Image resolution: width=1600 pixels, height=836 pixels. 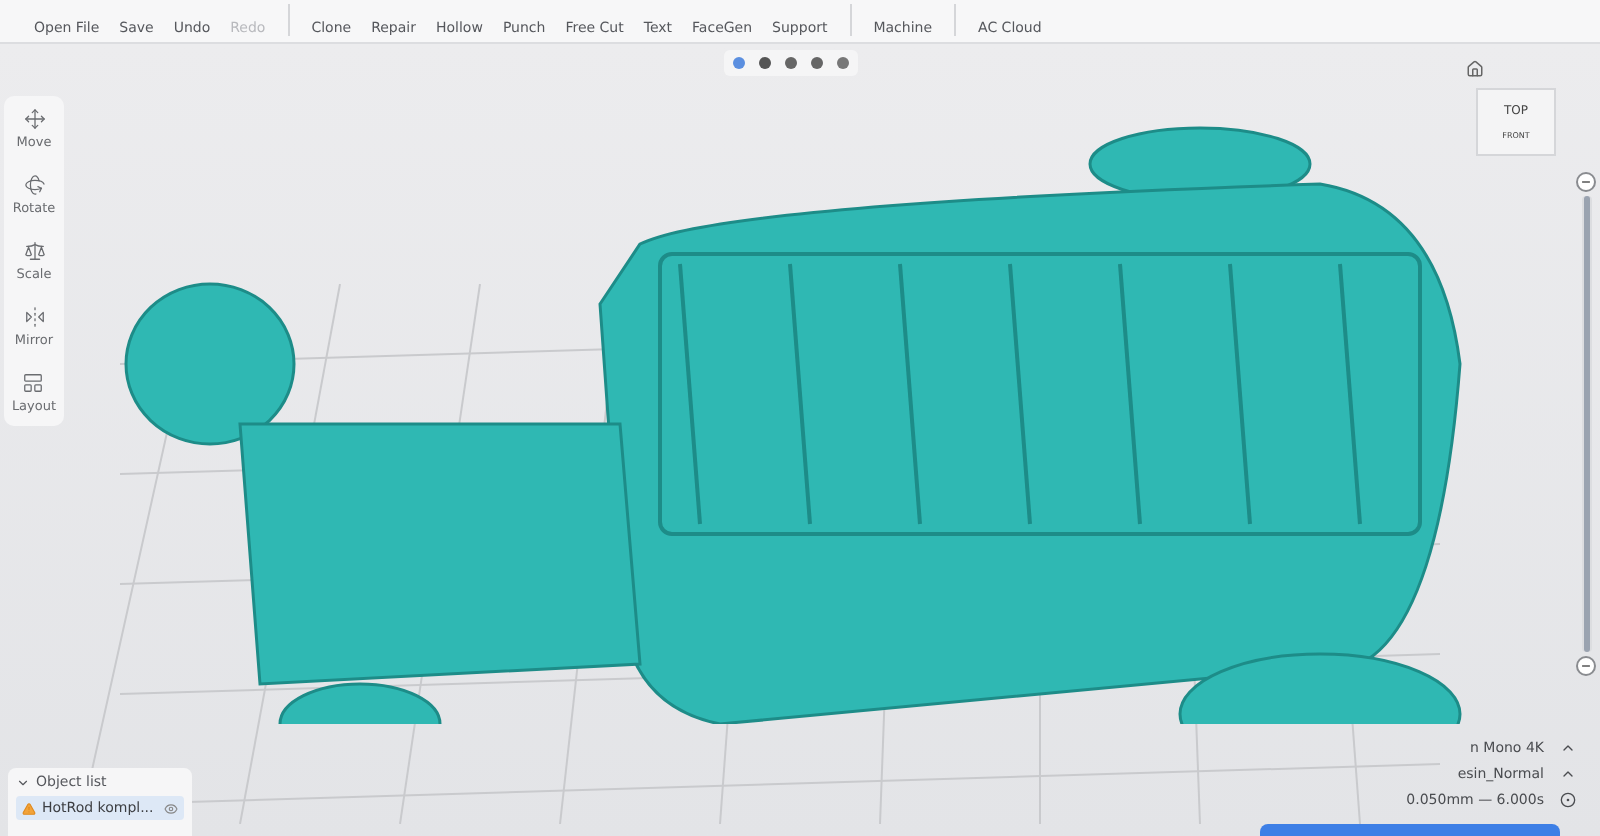 I want to click on home-icon, so click(x=1475, y=69).